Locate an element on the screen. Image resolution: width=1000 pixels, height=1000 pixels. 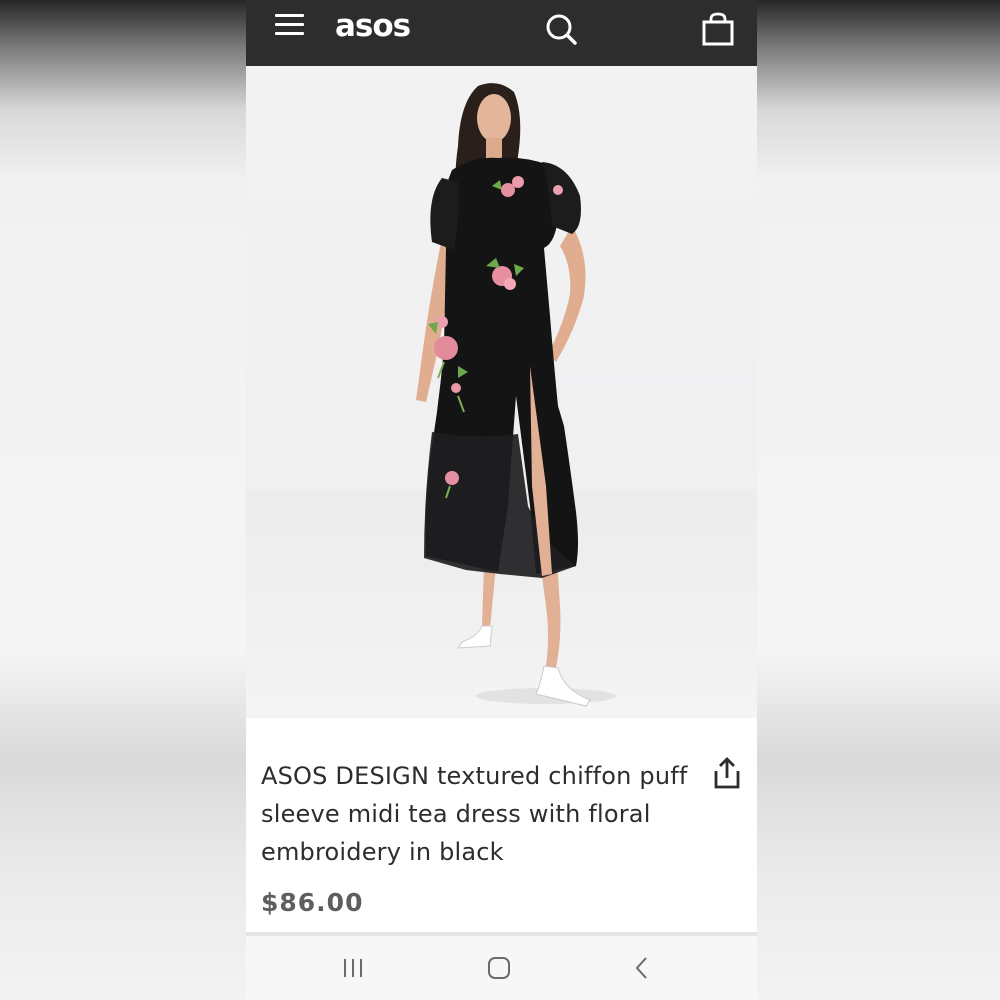
asos-logo: asos is located at coordinates (373, 26).